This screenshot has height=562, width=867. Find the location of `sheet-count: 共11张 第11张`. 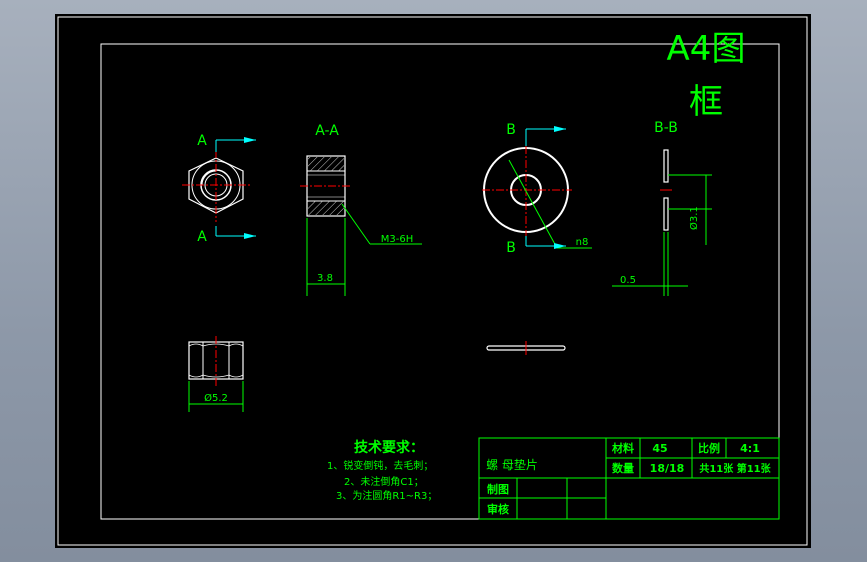

sheet-count: 共11张 第11张 is located at coordinates (735, 468).